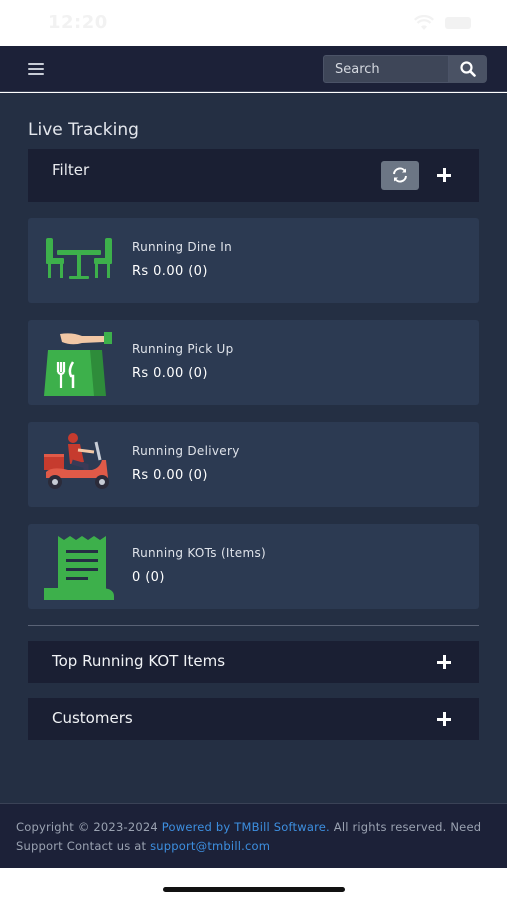  Describe the element at coordinates (253, 662) in the screenshot. I see `panel-top-running-kot-items: Top Running KOT Items` at that location.